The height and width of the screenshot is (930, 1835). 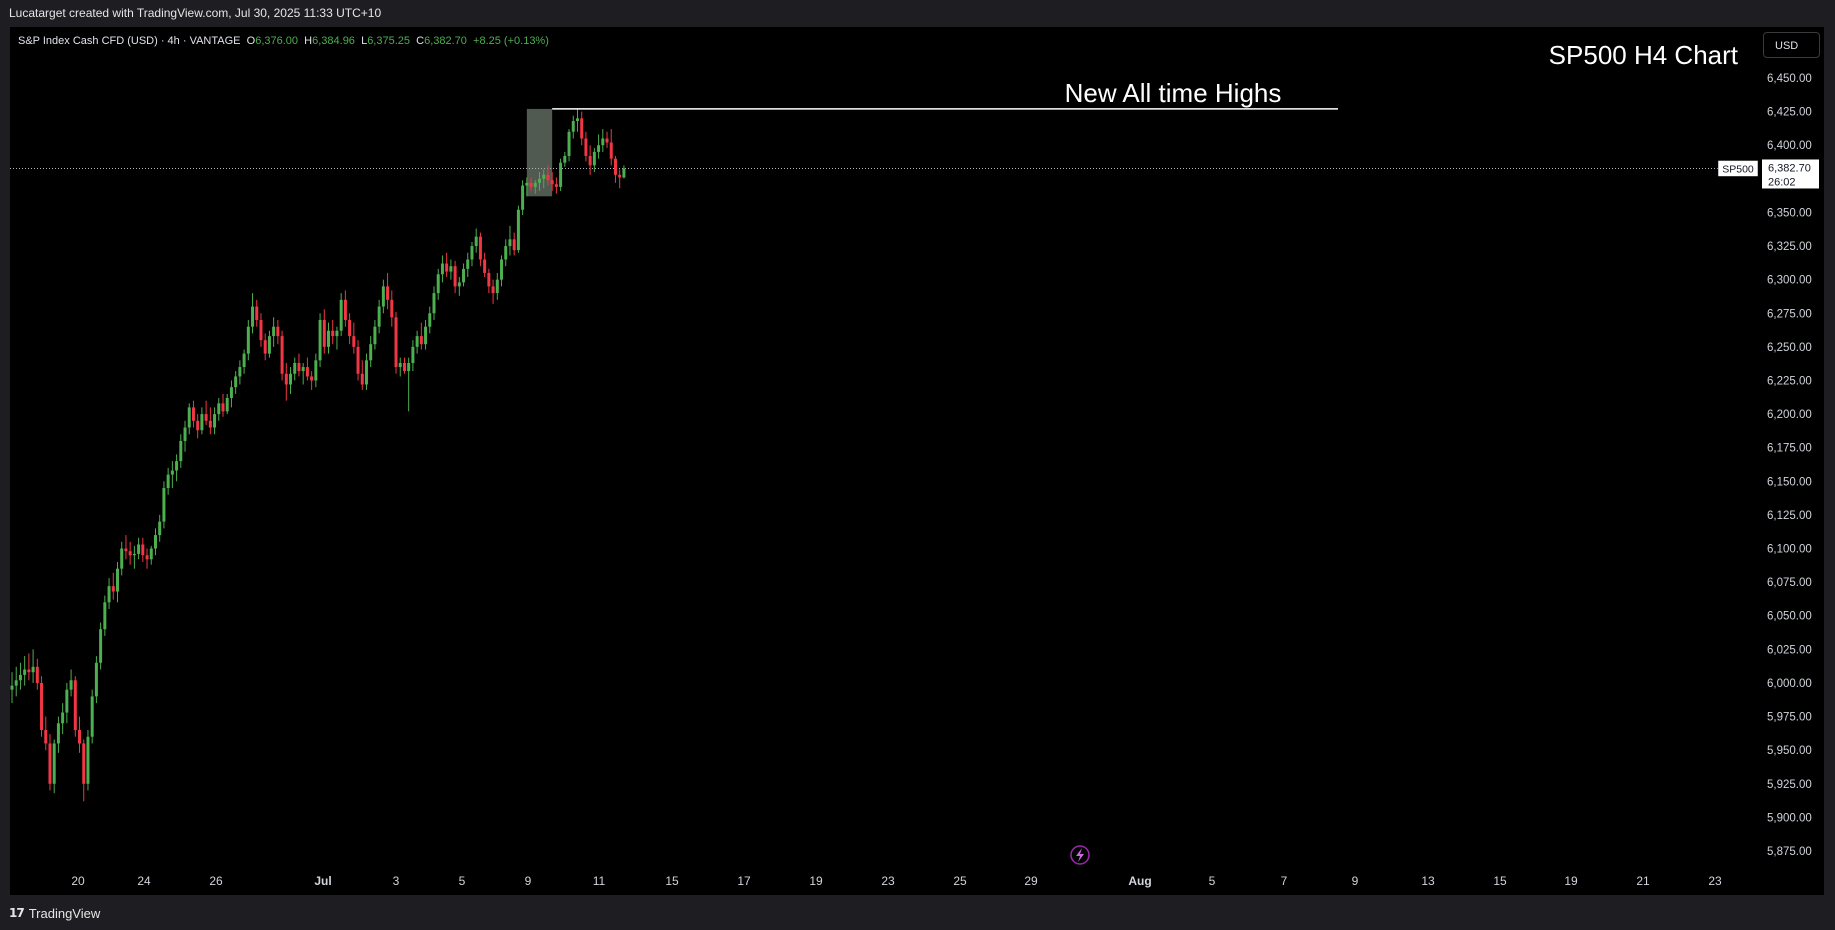 I want to click on currency-button: USD, so click(x=1791, y=45).